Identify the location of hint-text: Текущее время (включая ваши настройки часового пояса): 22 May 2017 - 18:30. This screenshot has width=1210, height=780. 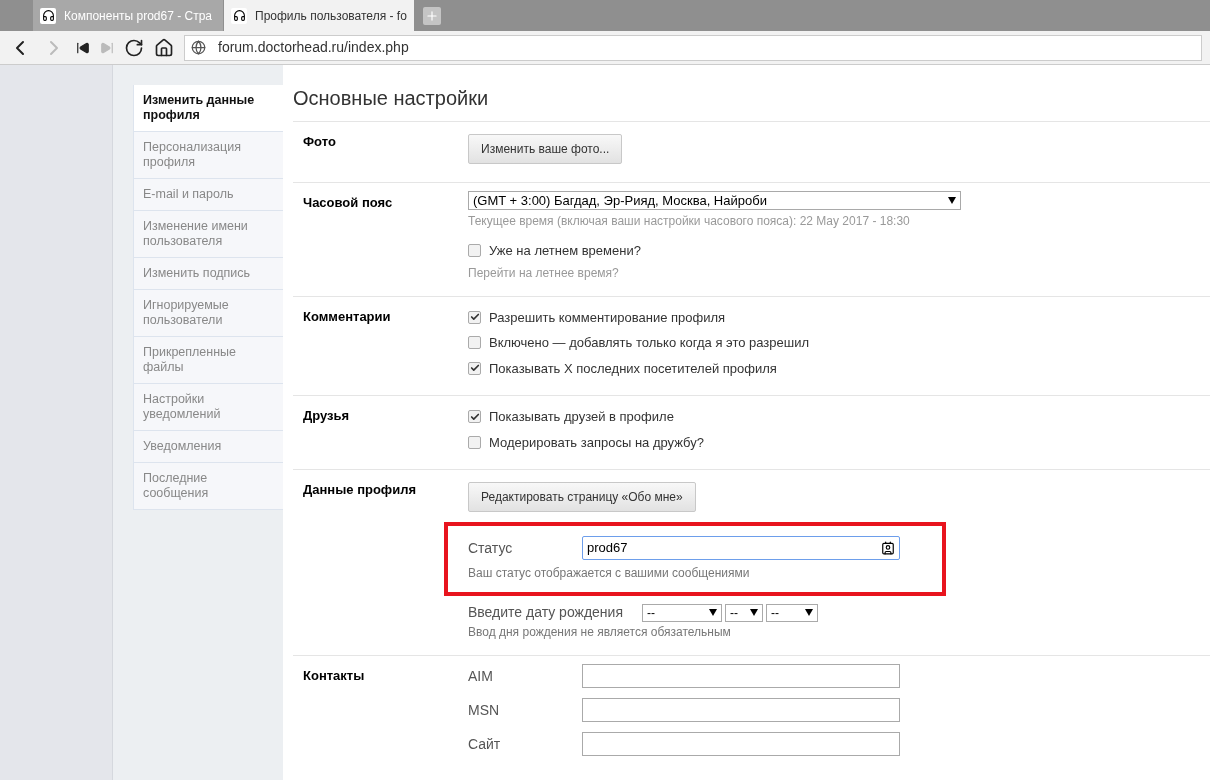
(689, 221).